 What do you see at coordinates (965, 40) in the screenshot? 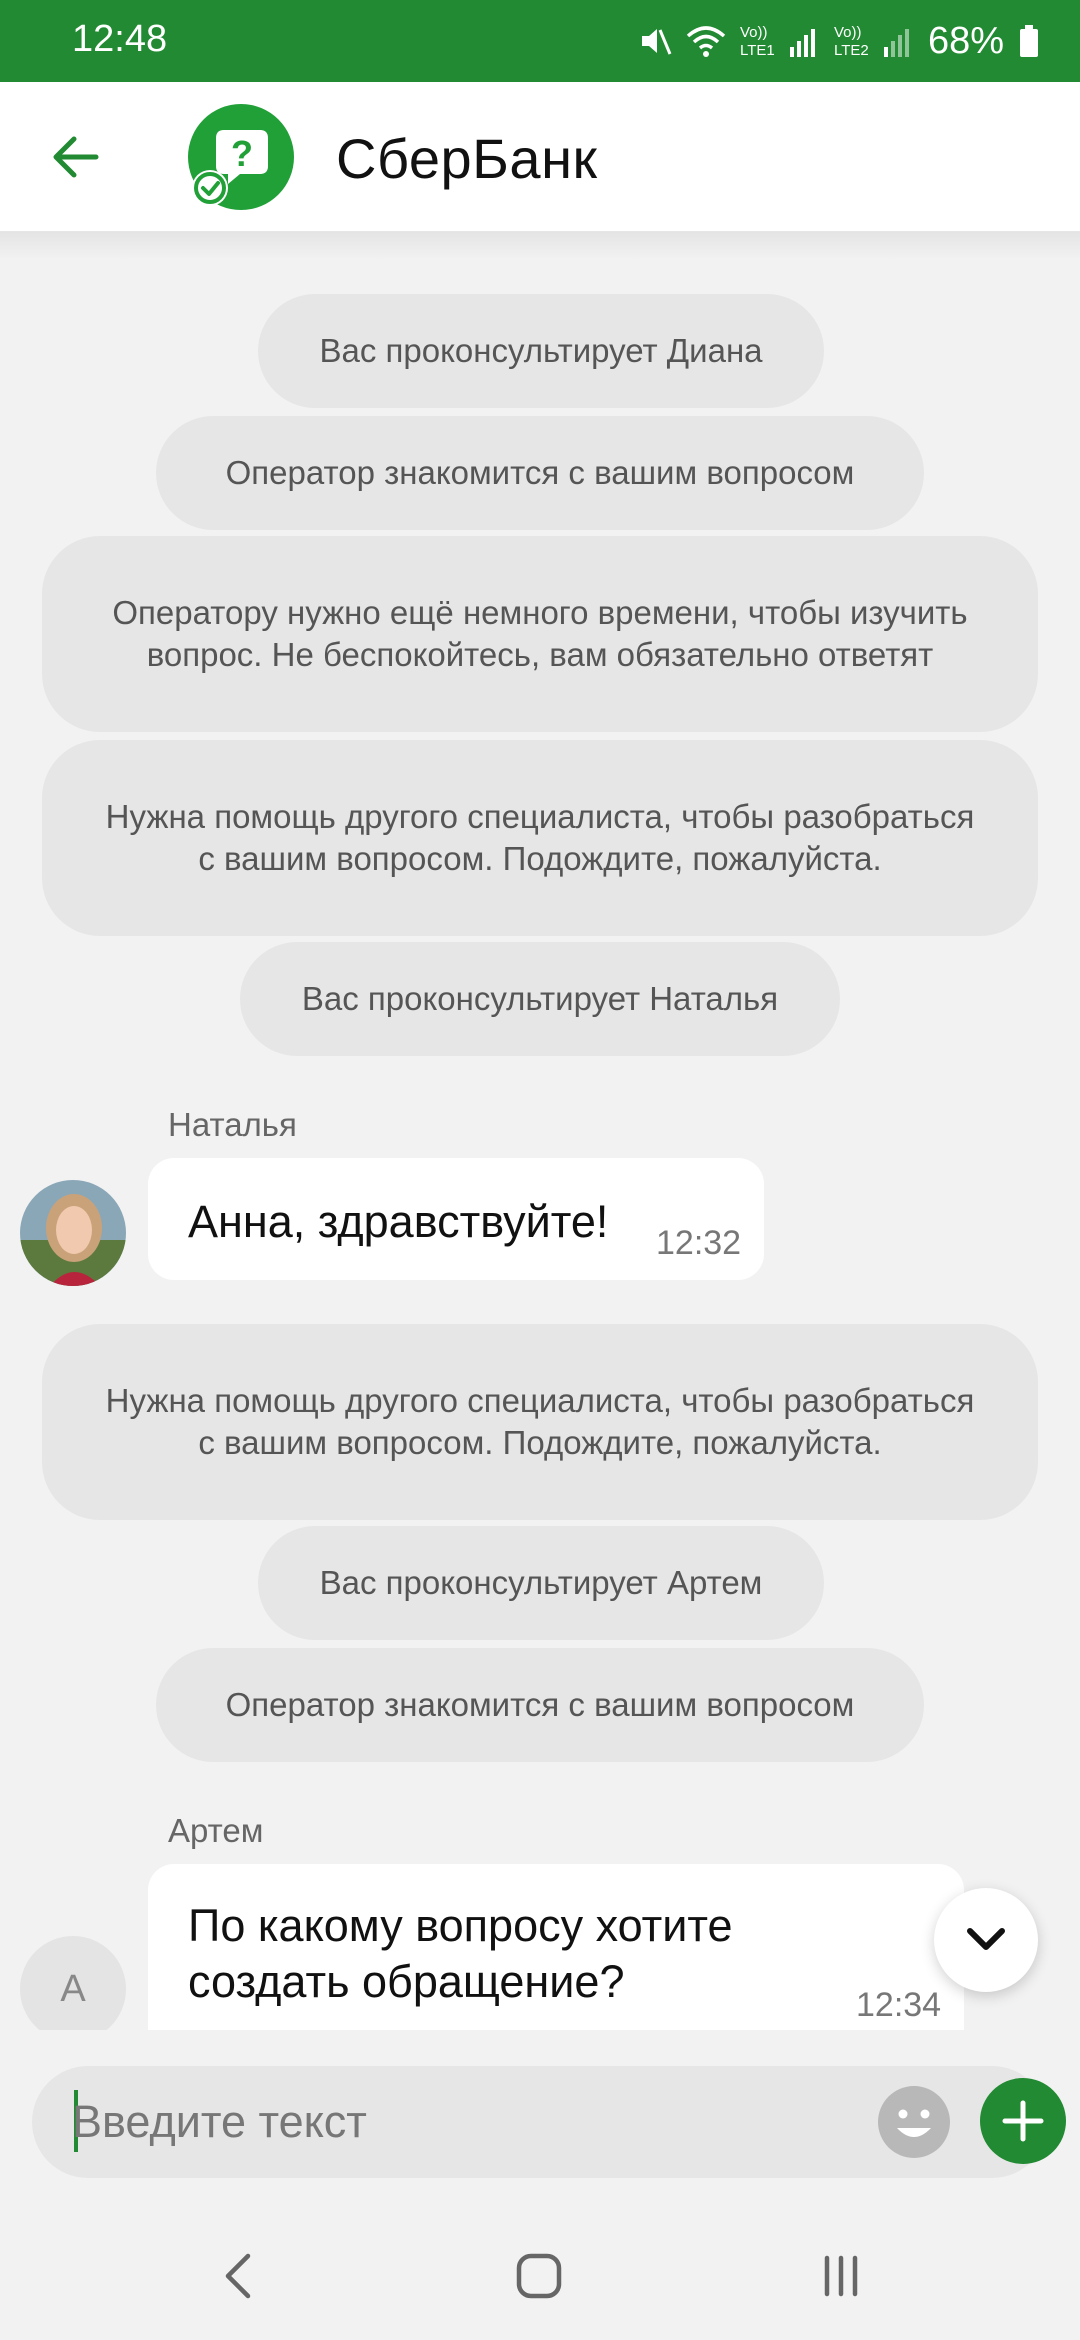
I see `battery-percent: 68%` at bounding box center [965, 40].